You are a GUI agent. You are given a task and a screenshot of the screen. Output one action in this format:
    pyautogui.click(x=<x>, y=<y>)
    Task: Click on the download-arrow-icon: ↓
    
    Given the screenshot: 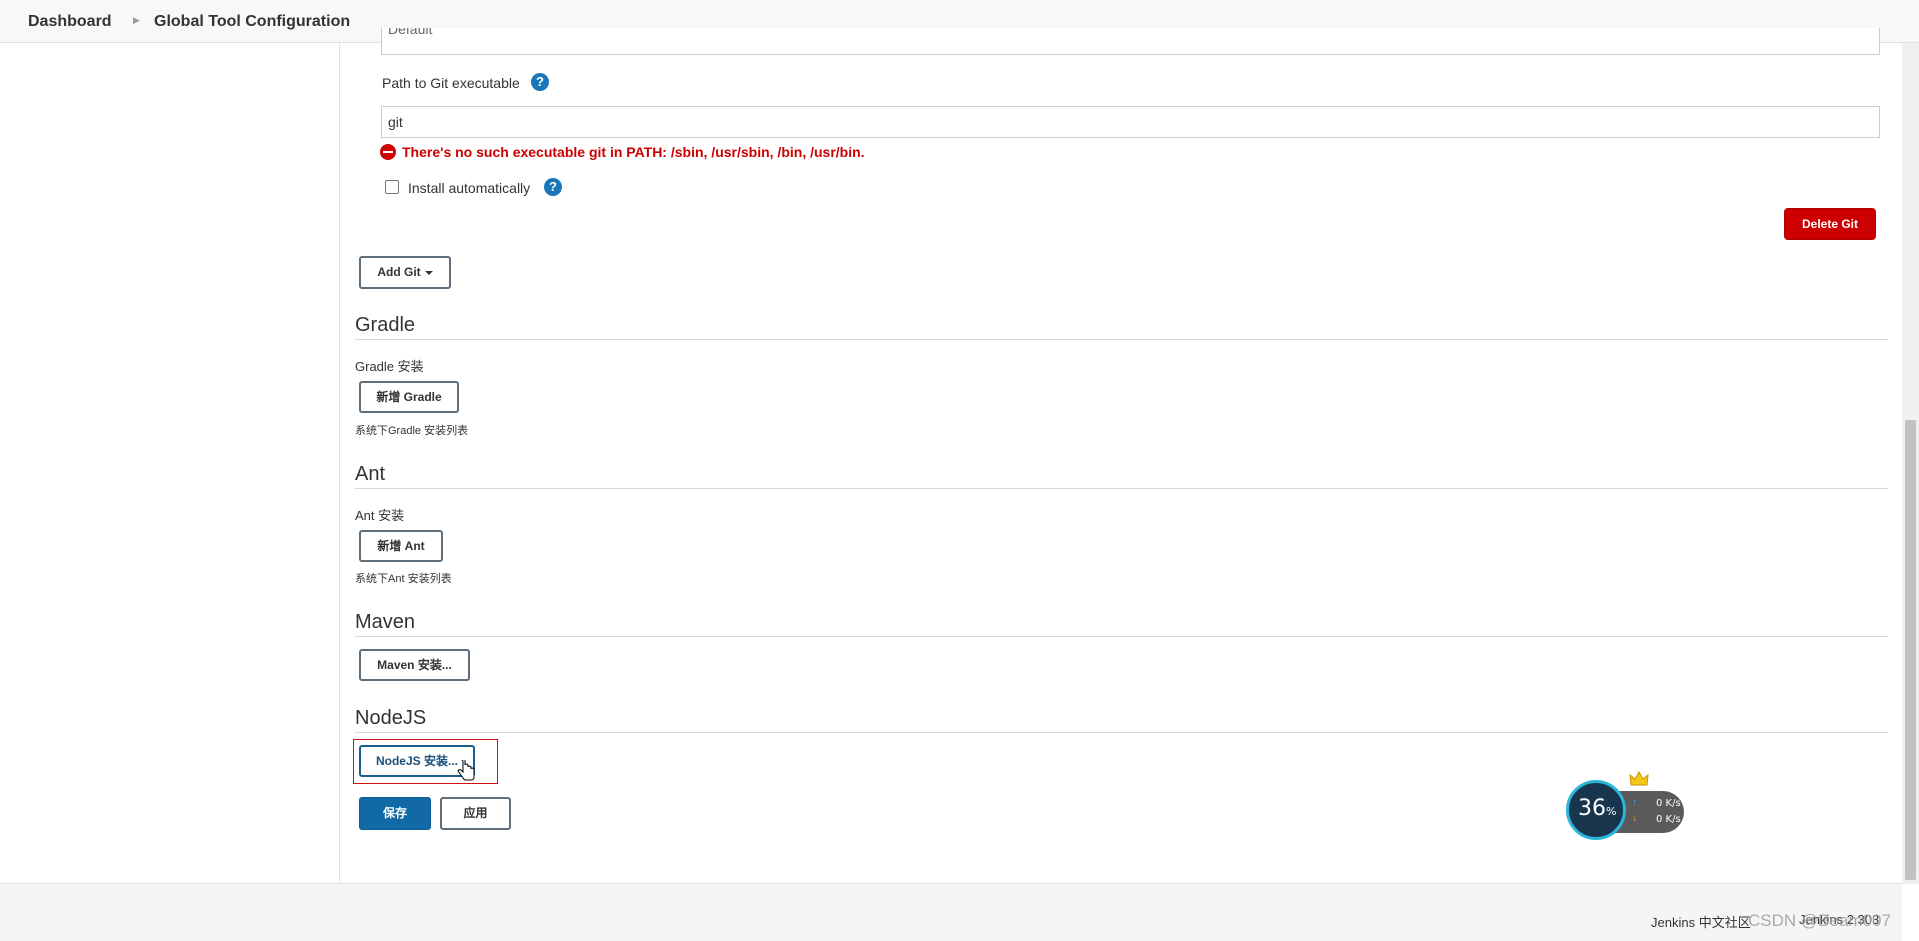 What is the action you would take?
    pyautogui.click(x=1634, y=818)
    